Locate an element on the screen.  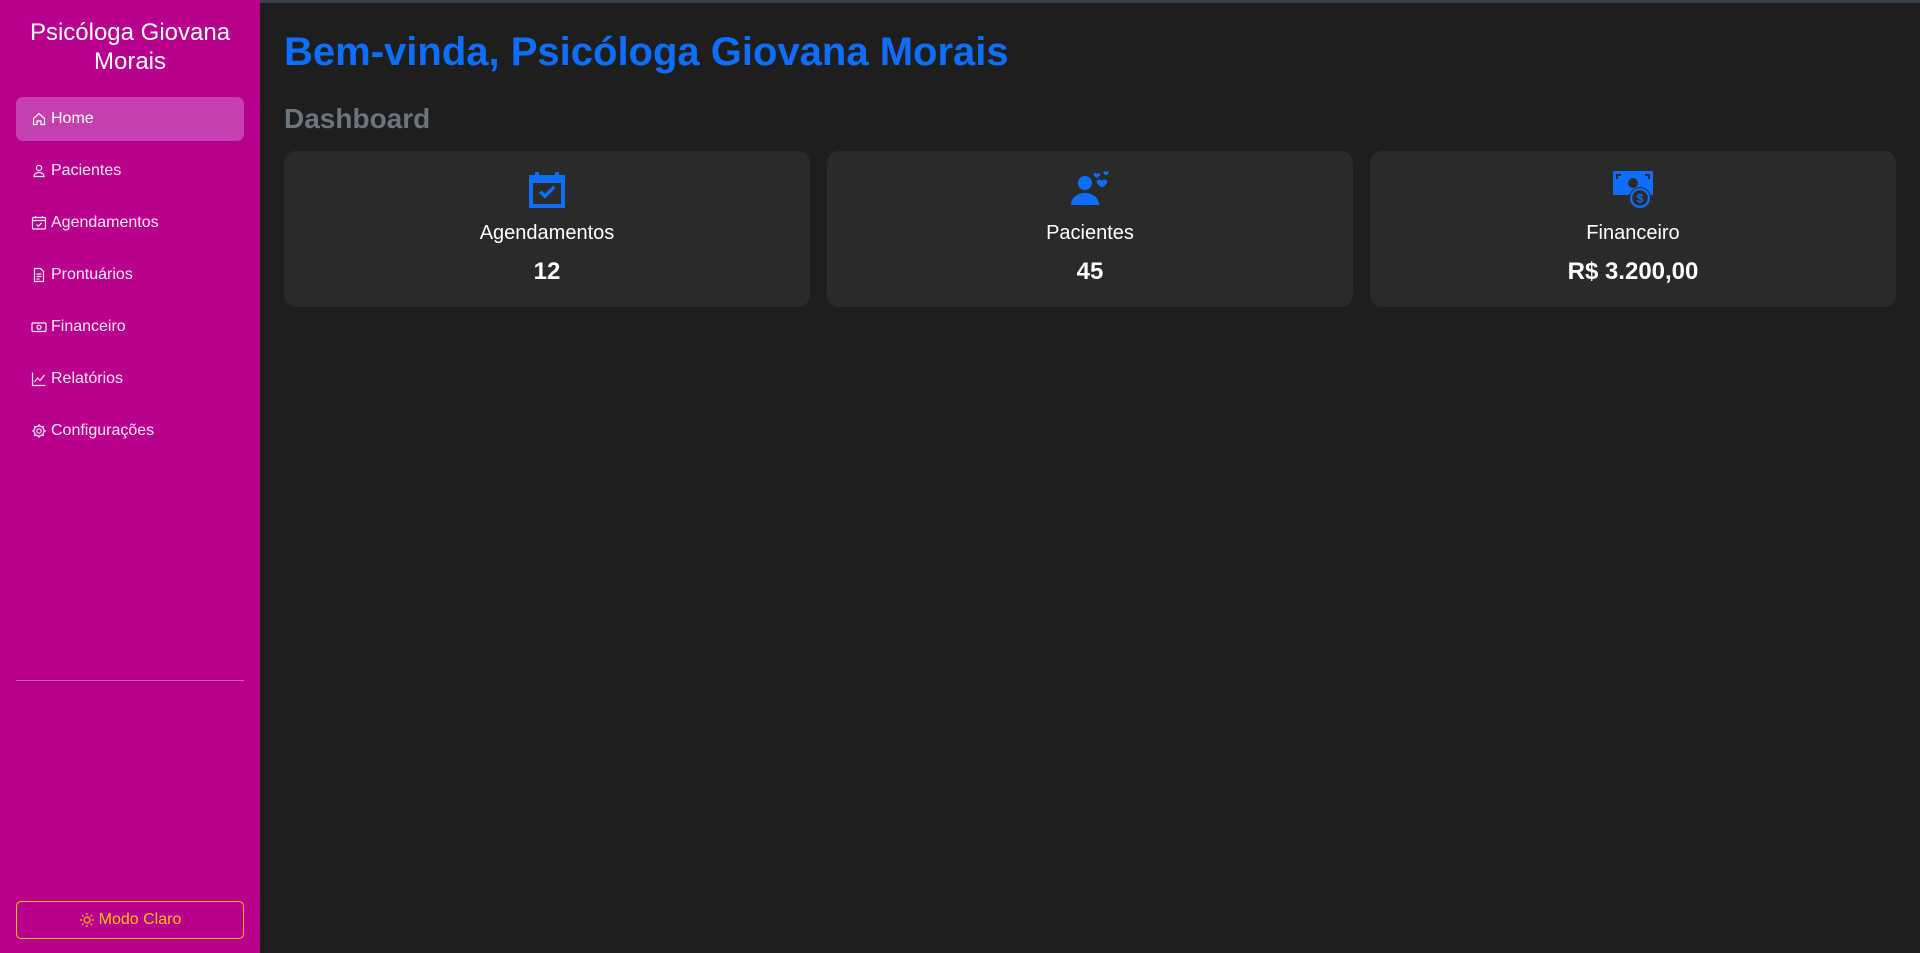
file-text-icon is located at coordinates (39, 275).